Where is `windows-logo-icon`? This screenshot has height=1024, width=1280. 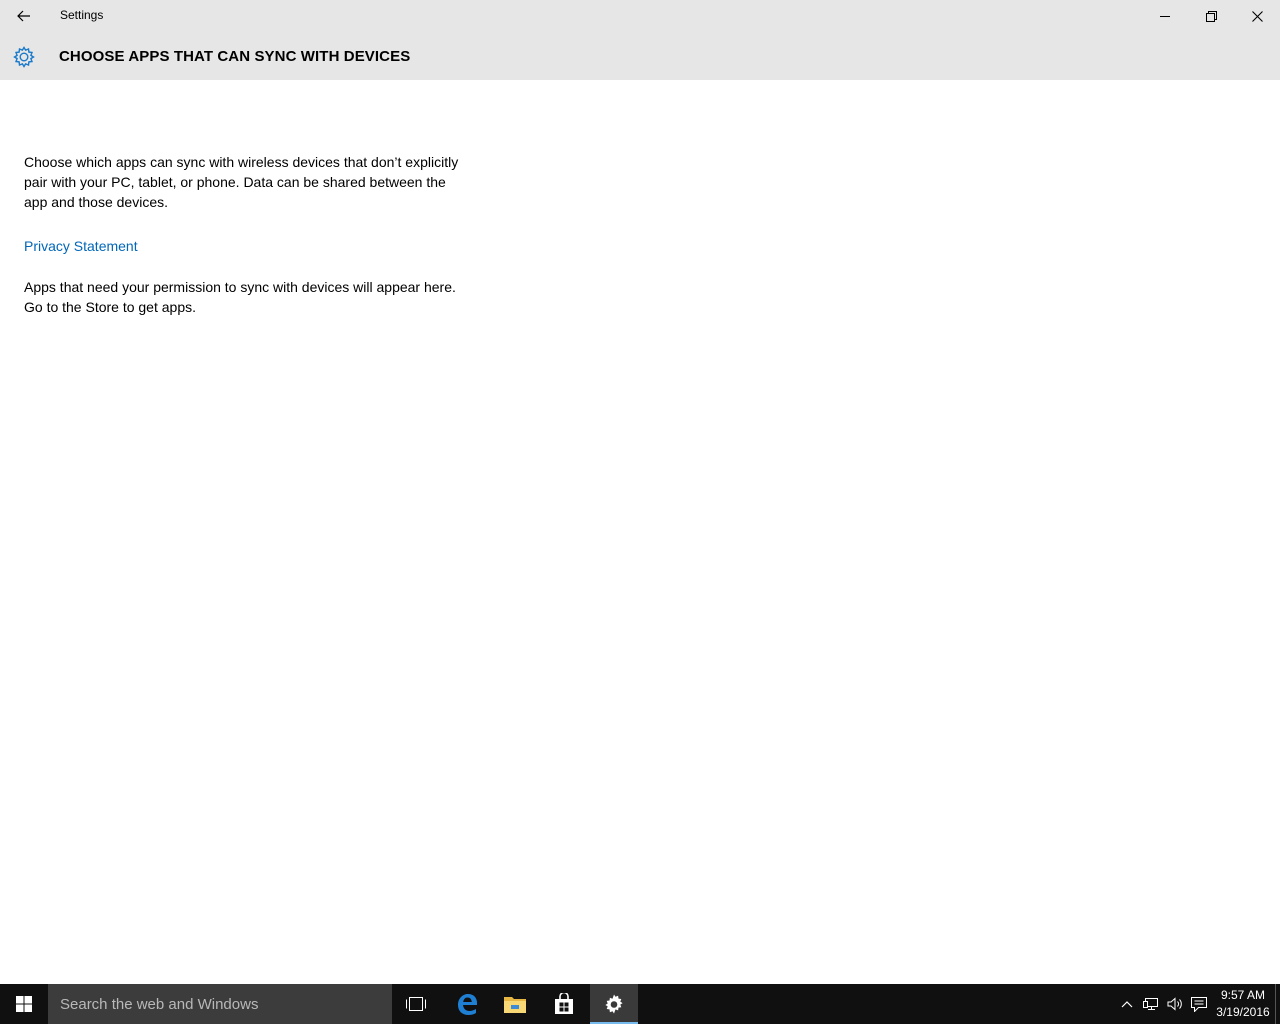 windows-logo-icon is located at coordinates (24, 1004).